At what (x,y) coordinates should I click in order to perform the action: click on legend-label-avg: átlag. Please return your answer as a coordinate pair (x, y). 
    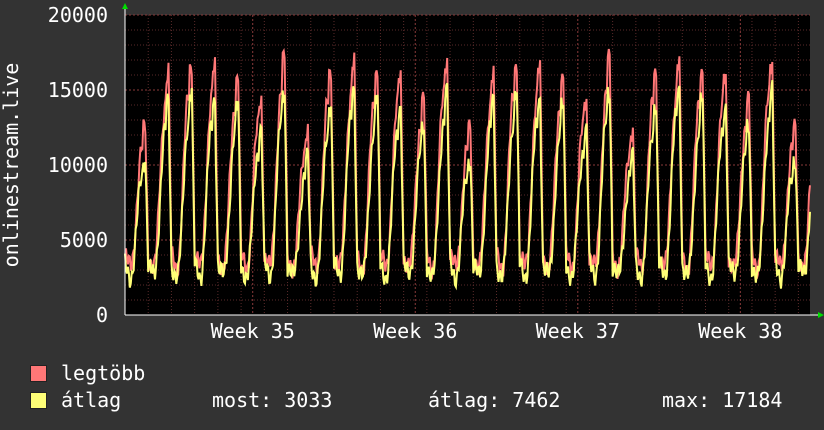
    Looking at the image, I should click on (91, 400).